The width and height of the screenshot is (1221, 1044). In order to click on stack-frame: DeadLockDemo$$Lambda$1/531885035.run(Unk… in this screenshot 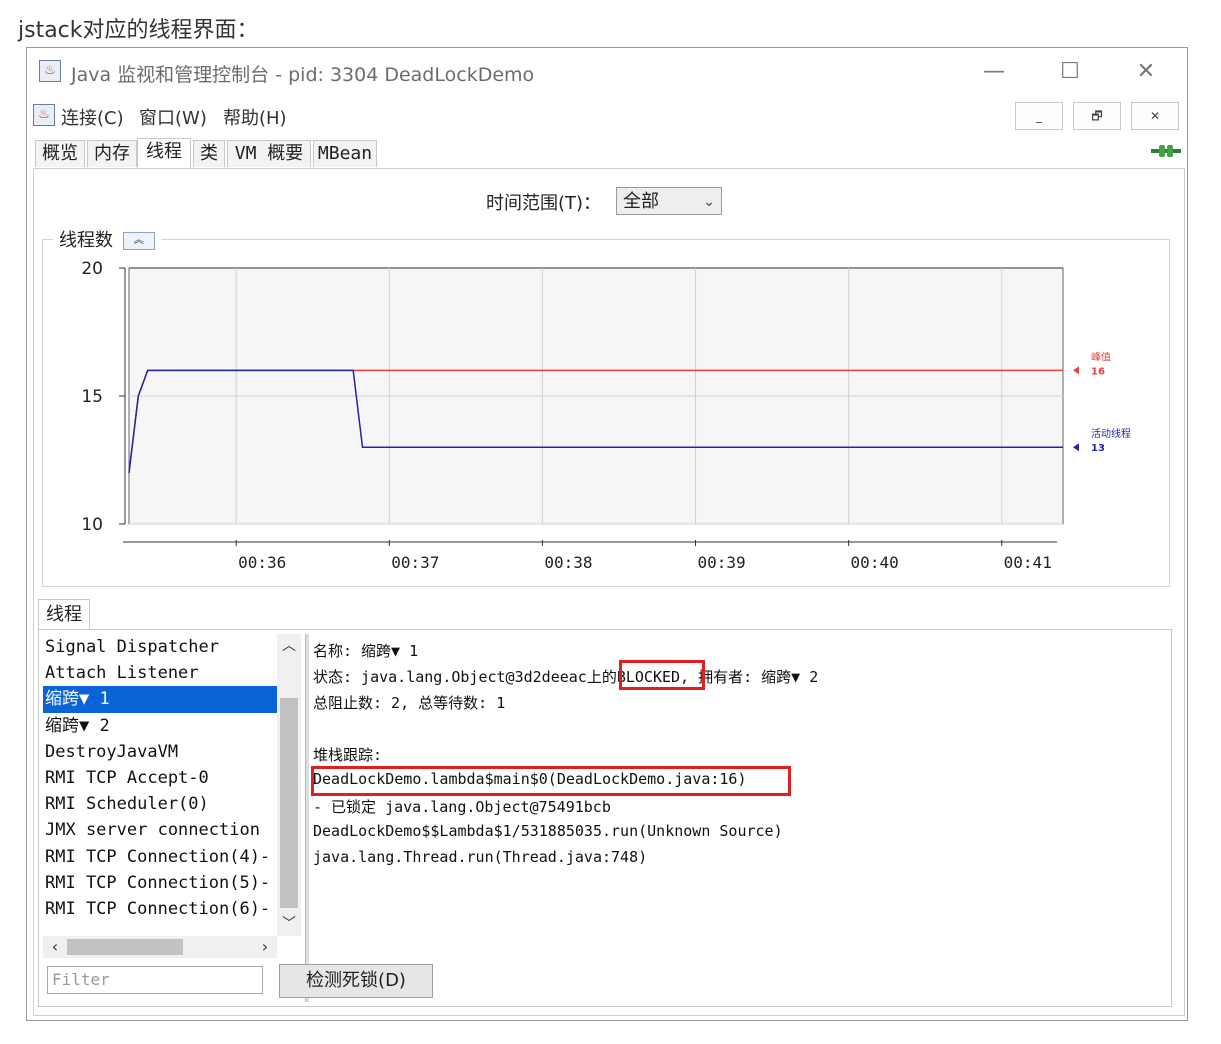, I will do `click(548, 831)`.